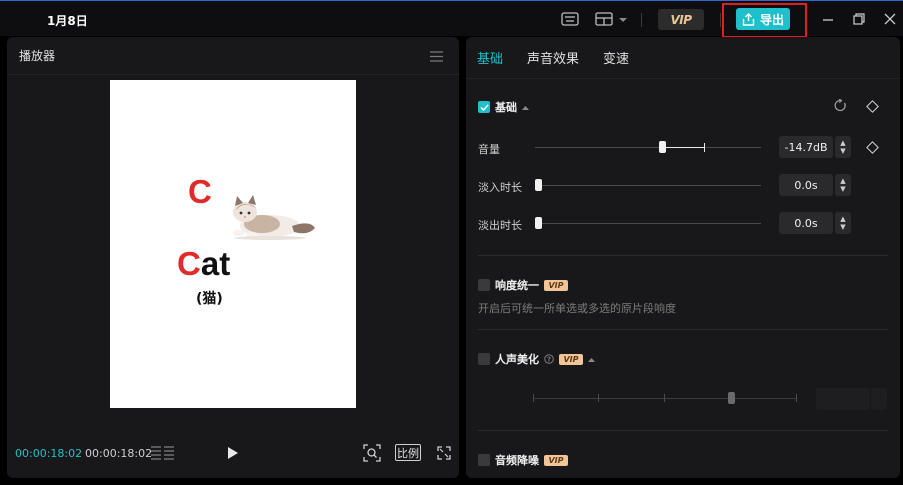  I want to click on fit-view-icon, so click(372, 453).